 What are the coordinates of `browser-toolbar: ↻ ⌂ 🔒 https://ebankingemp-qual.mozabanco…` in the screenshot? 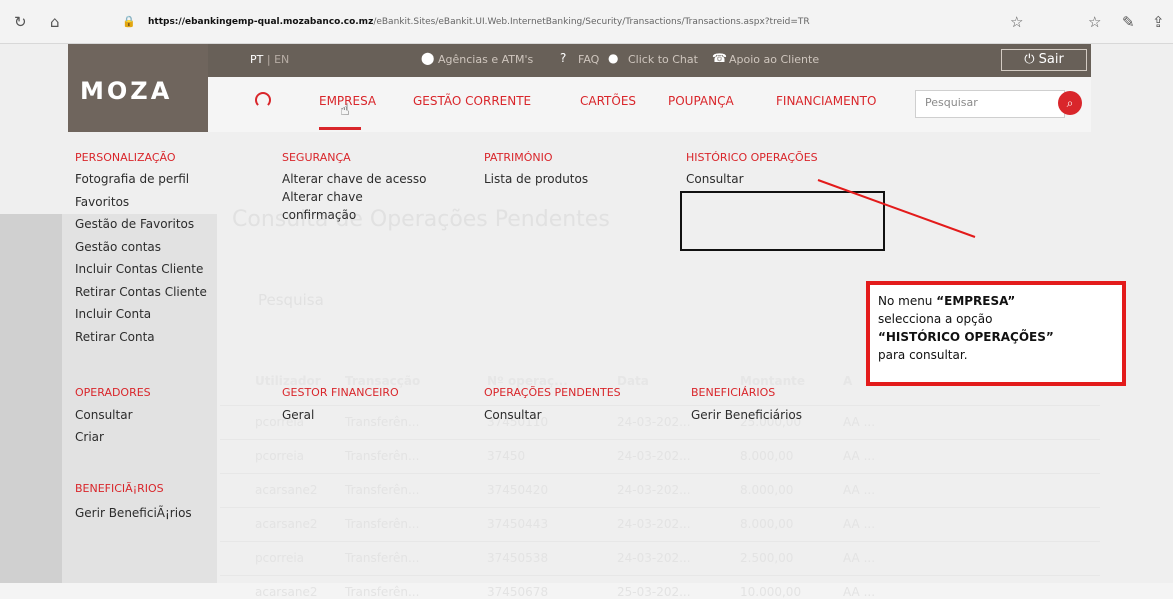 It's located at (586, 22).